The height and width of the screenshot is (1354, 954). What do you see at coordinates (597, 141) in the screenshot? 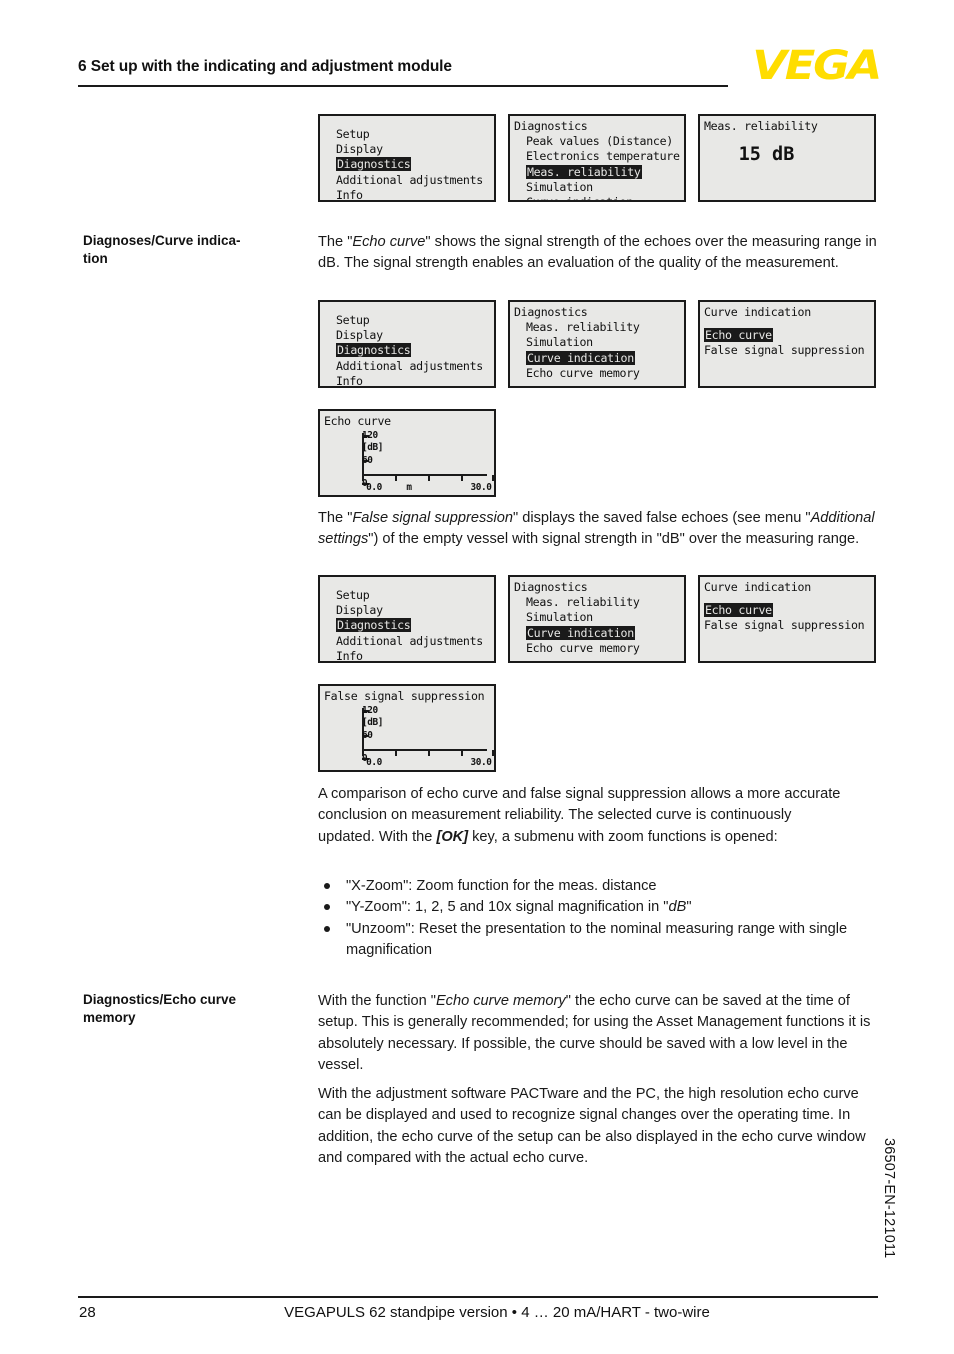
I see `menu-item-peak-values: Peak values (Distance)` at bounding box center [597, 141].